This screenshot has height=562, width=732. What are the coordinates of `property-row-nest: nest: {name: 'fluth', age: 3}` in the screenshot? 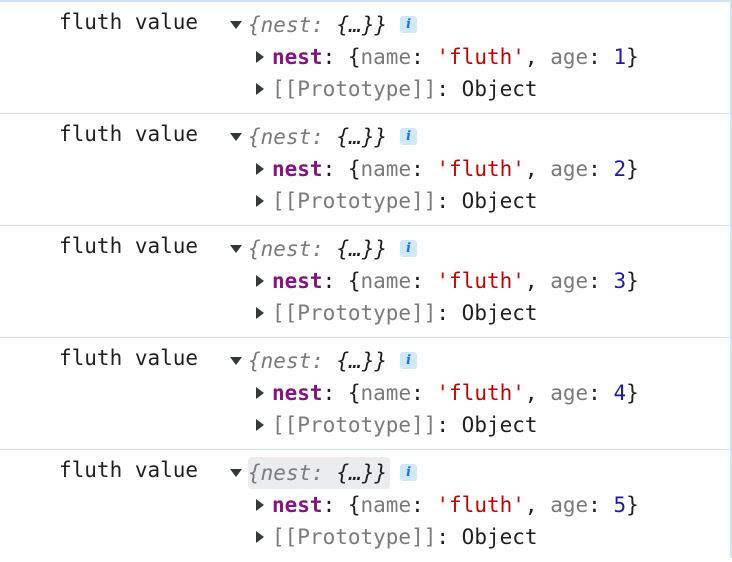 It's located at (433, 281).